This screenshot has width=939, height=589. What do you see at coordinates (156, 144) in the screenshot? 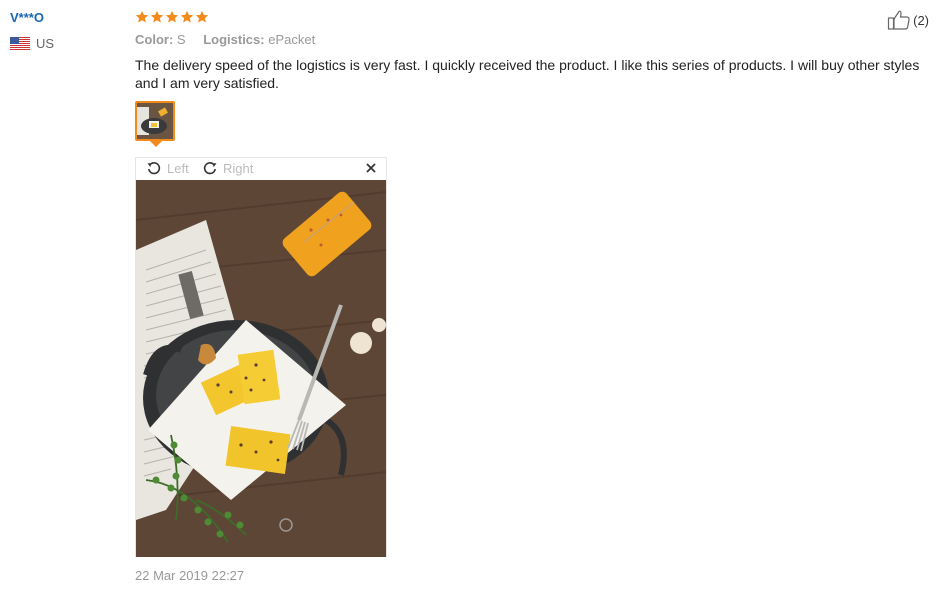
I see `thumbnail-pointer` at bounding box center [156, 144].